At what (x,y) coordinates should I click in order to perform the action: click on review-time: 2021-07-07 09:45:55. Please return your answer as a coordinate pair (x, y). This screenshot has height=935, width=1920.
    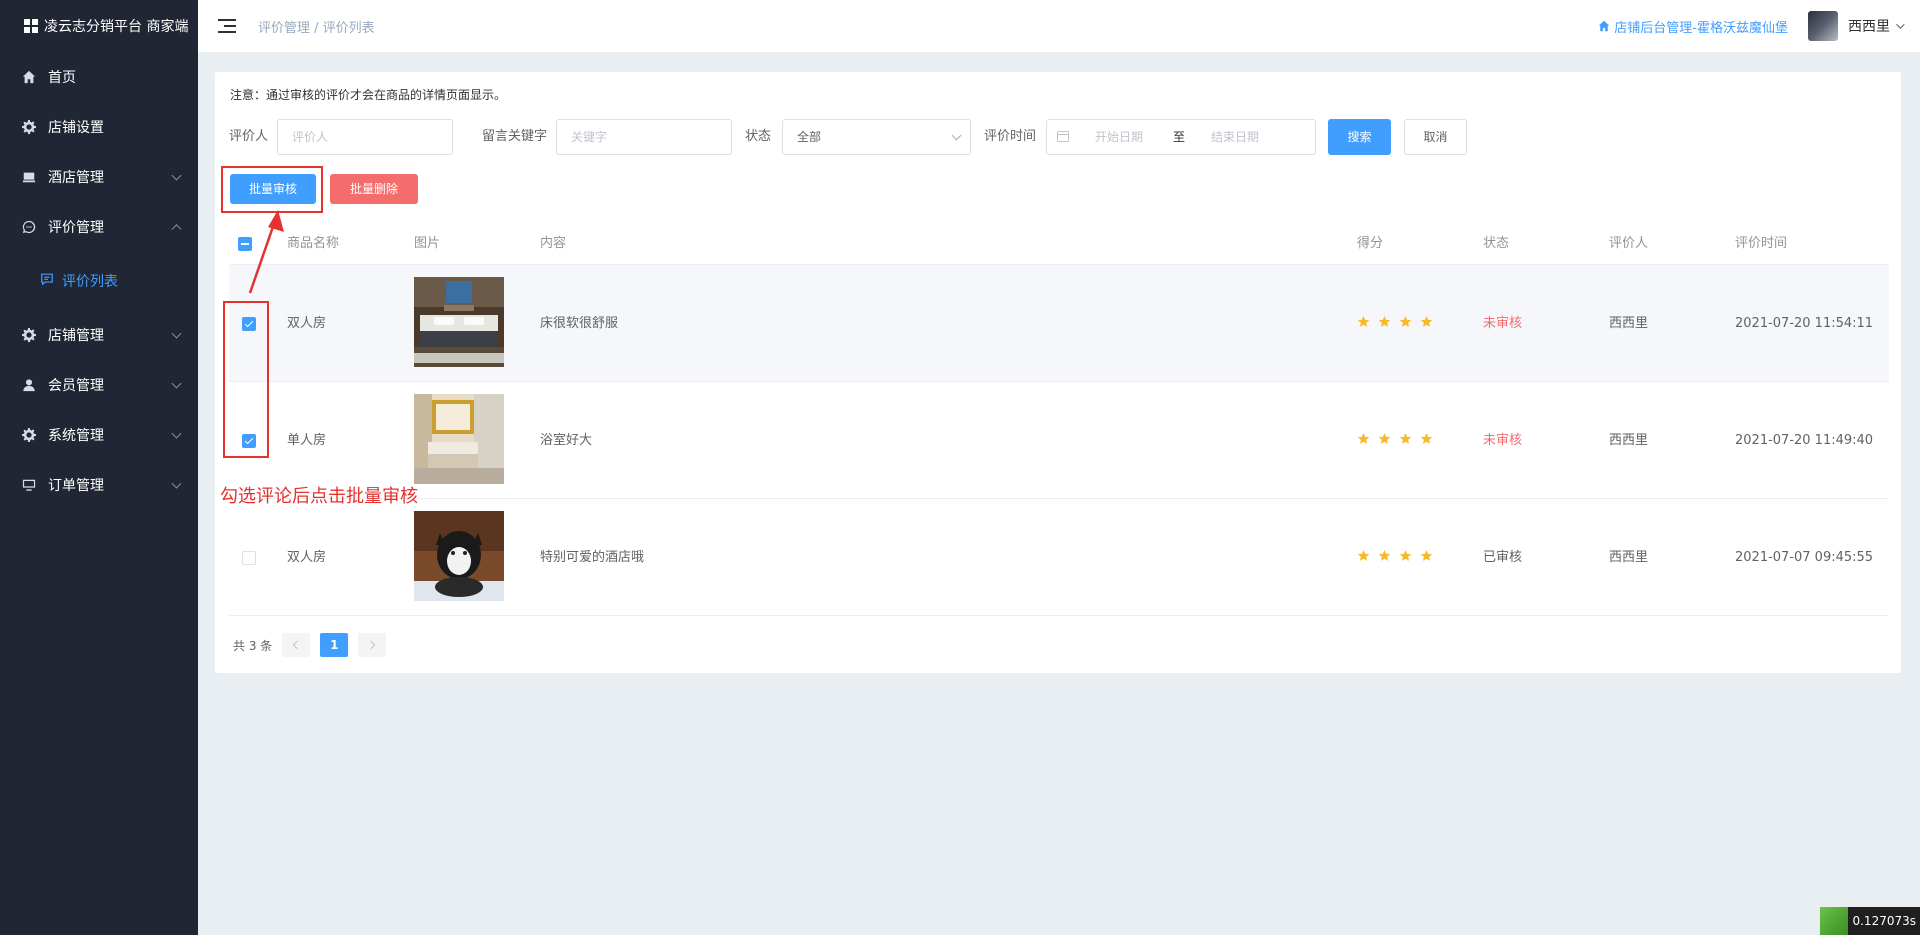
    Looking at the image, I should click on (1804, 557).